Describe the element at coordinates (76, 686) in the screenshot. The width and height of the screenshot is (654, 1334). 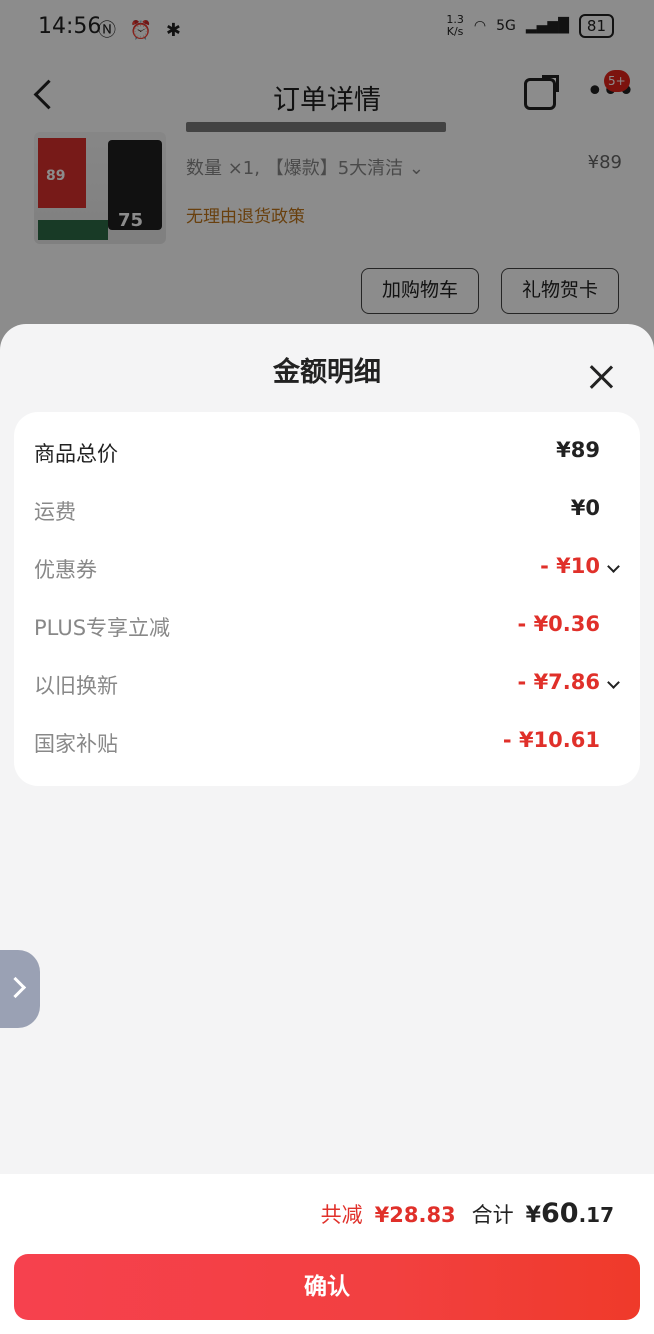
I see `row-label: 以旧换新` at that location.